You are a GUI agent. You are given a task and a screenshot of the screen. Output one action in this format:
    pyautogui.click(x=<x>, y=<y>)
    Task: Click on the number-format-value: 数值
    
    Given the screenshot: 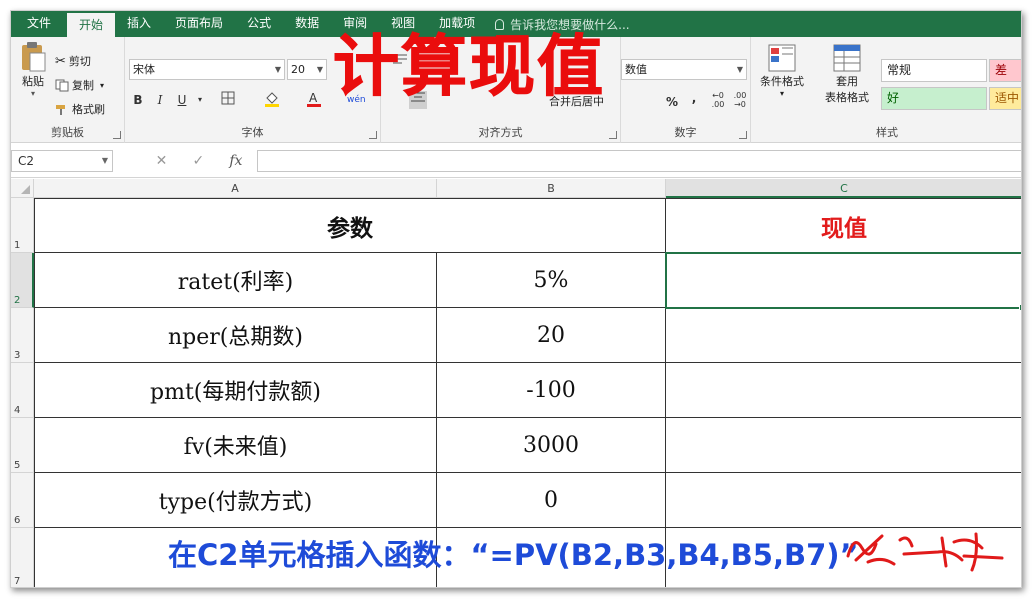 What is the action you would take?
    pyautogui.click(x=636, y=69)
    